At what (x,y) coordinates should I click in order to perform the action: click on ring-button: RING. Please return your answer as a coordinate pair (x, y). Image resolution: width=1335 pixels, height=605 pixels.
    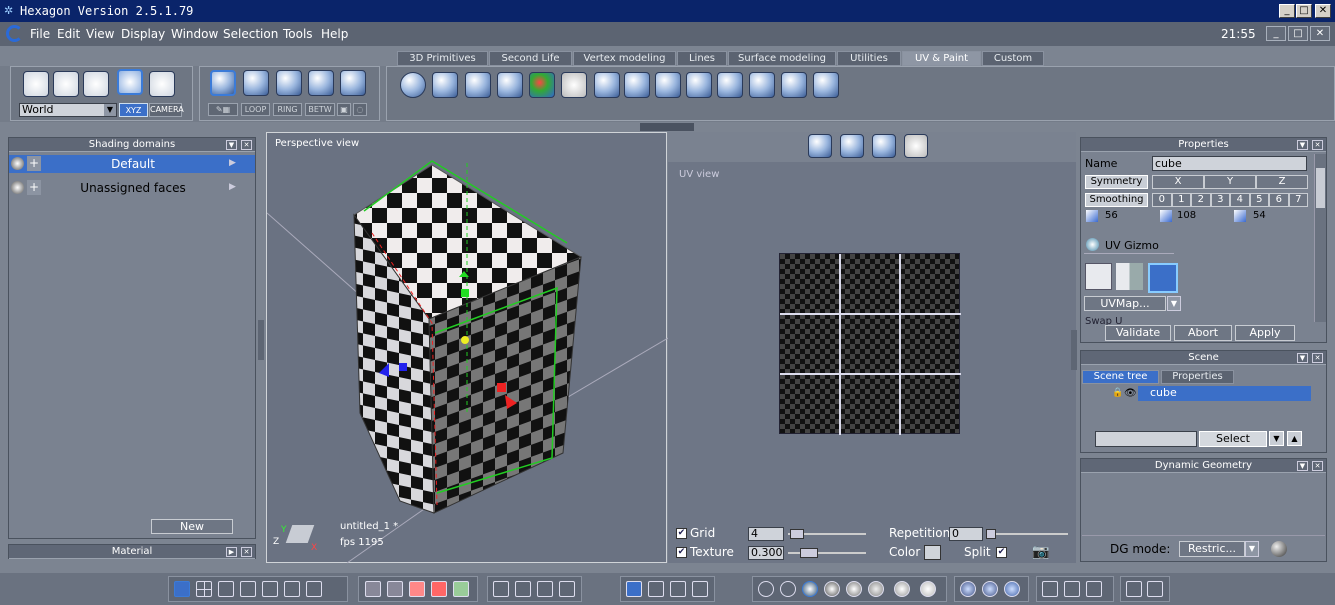
    Looking at the image, I should click on (287, 109).